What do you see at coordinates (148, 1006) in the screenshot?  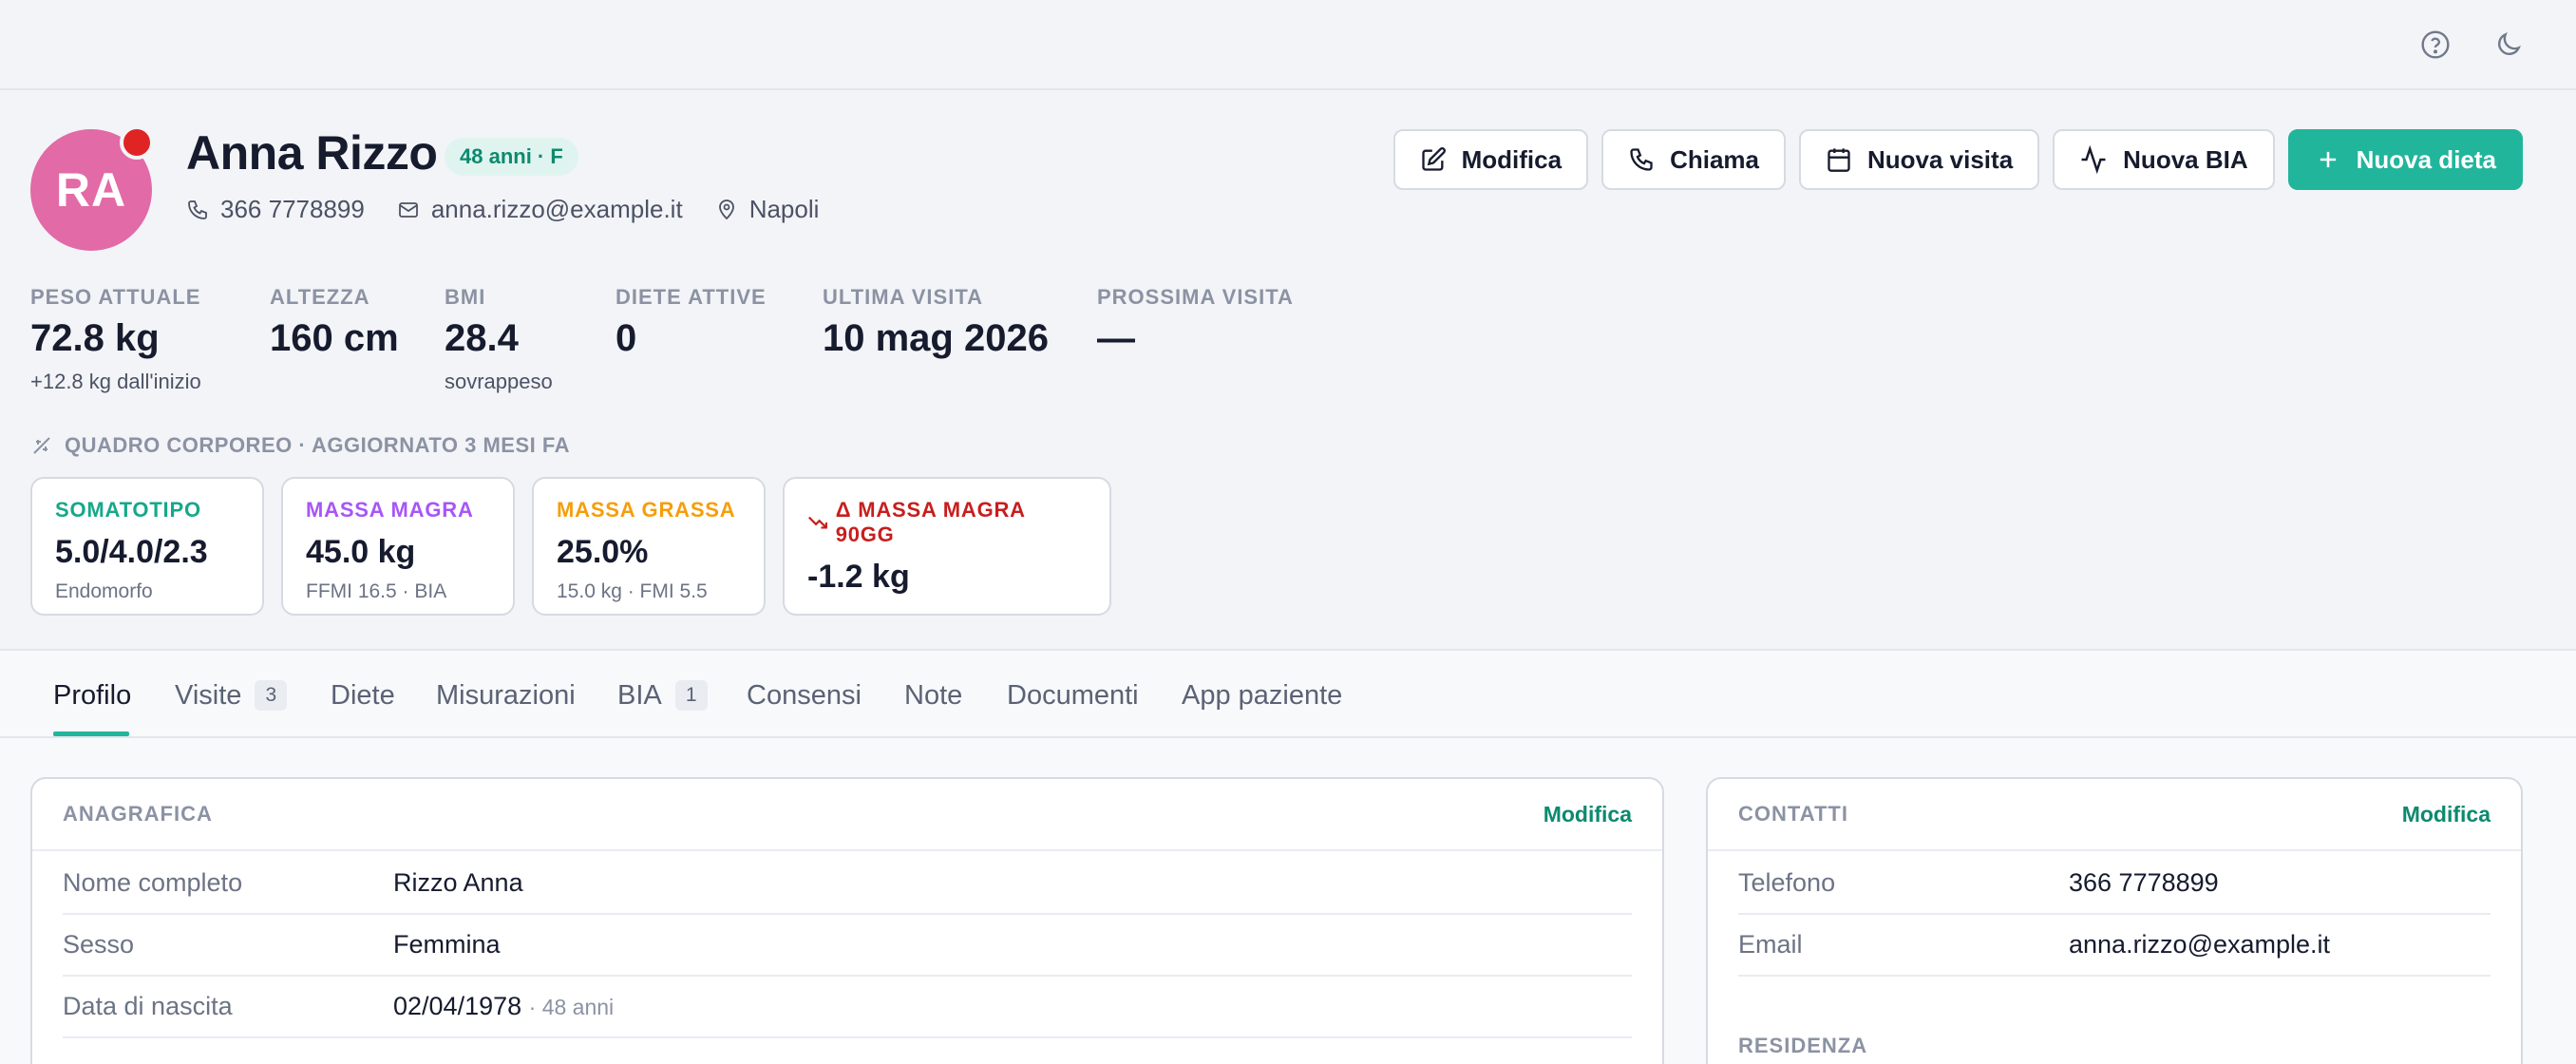 I see `row-key: Data di nascita` at bounding box center [148, 1006].